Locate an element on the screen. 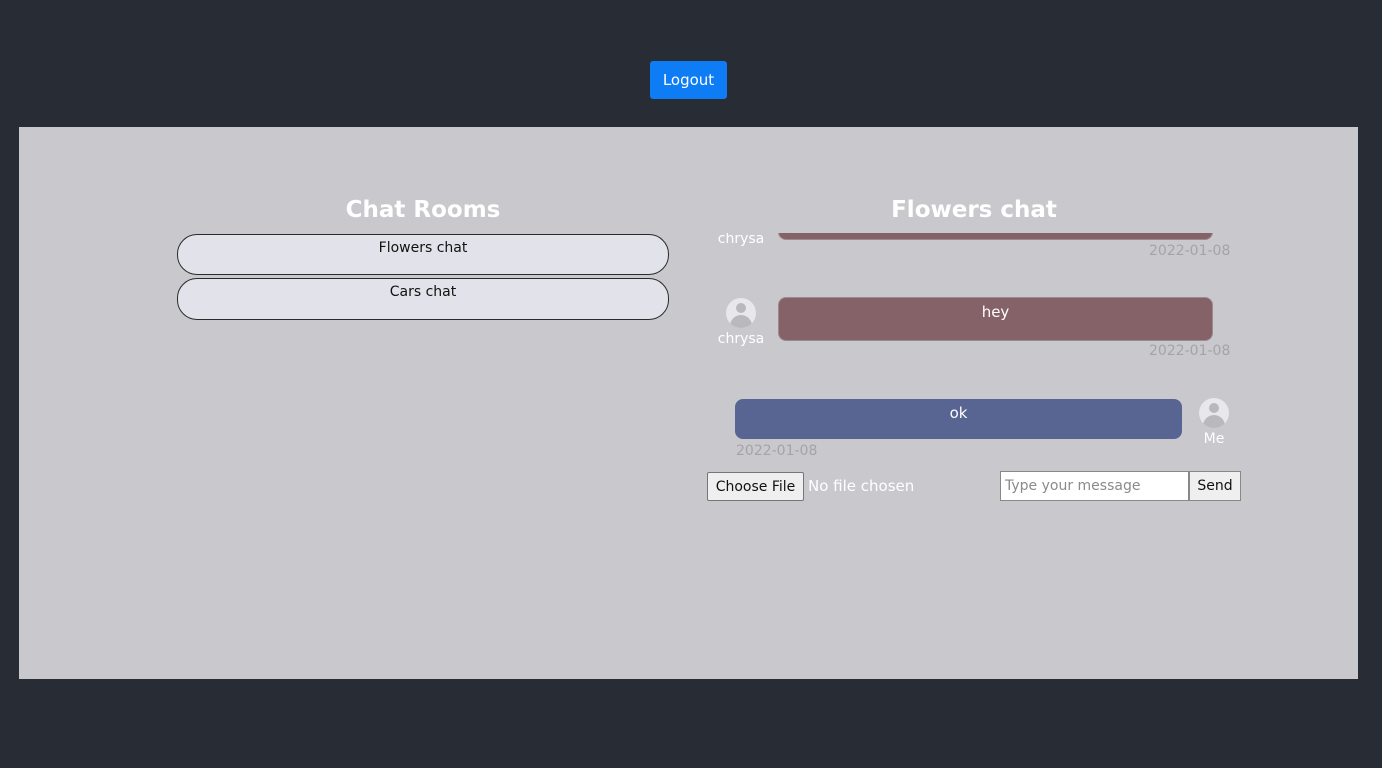  file-status: No file chosen is located at coordinates (861, 486).